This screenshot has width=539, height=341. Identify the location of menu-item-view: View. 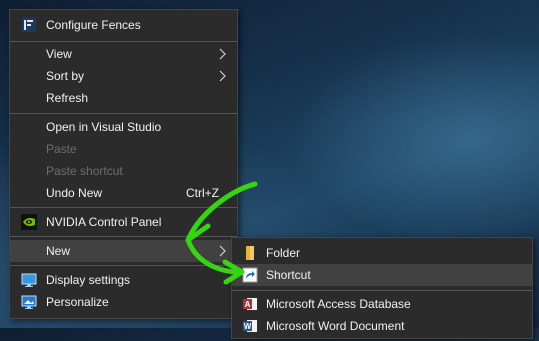
(123, 54).